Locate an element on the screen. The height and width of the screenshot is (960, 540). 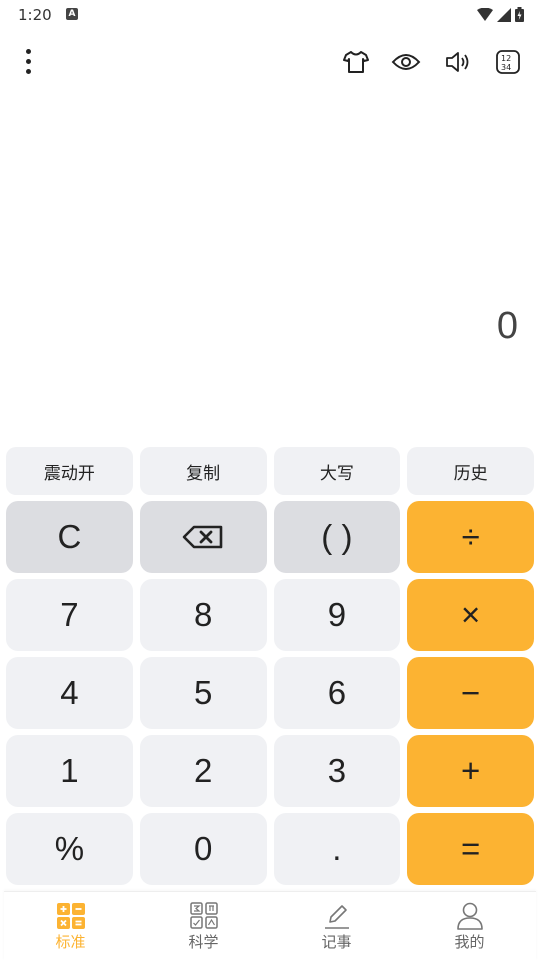
tab-profile: 我的 is located at coordinates (469, 926).